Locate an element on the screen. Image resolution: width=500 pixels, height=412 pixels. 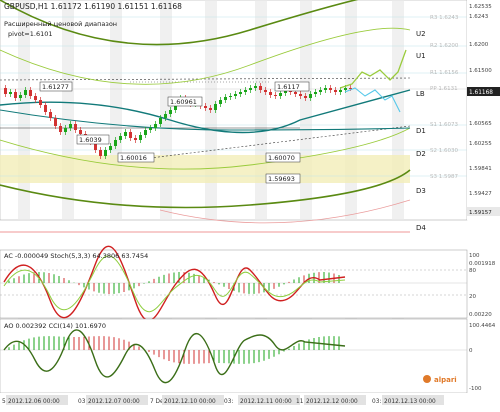
time-label: 2012.12.11 00:00 is located at coordinates (266, 402).